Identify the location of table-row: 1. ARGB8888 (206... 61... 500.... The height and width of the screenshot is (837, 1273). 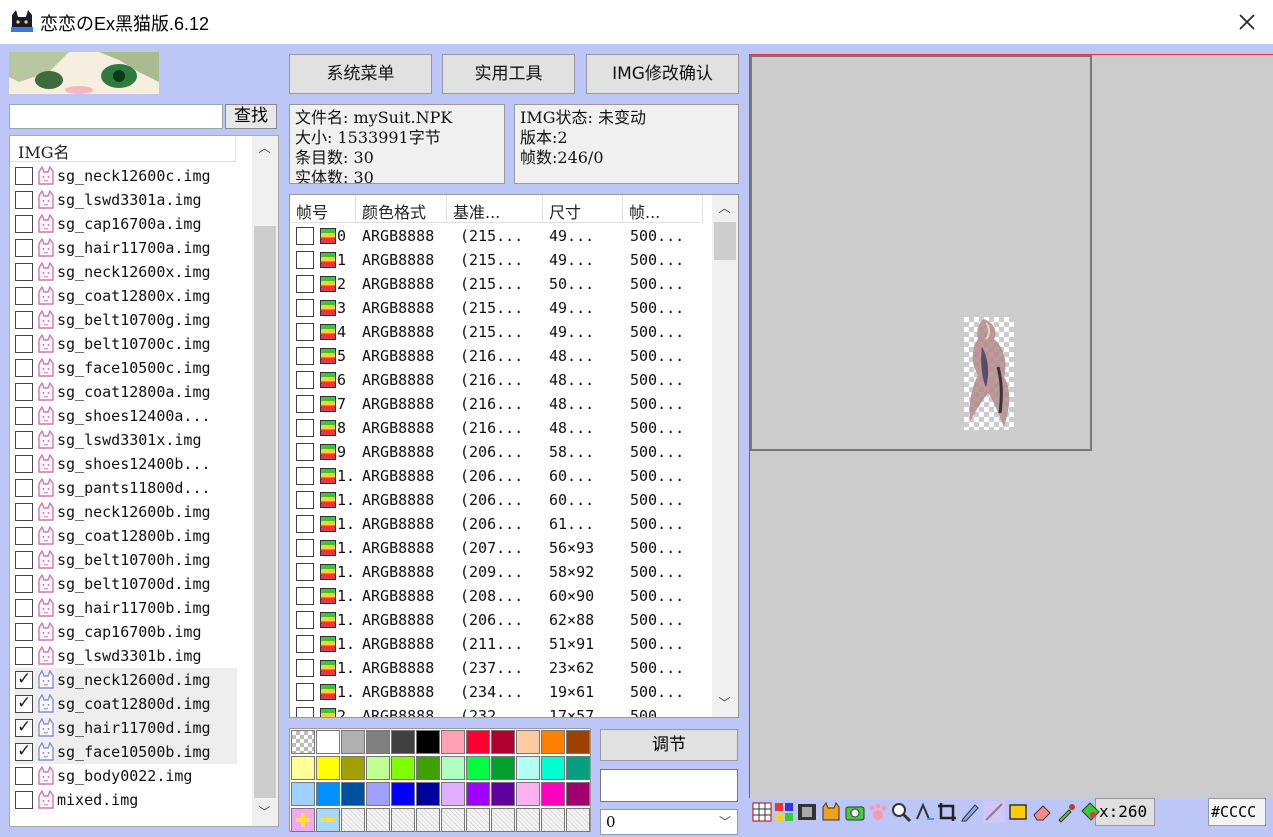
(500, 524).